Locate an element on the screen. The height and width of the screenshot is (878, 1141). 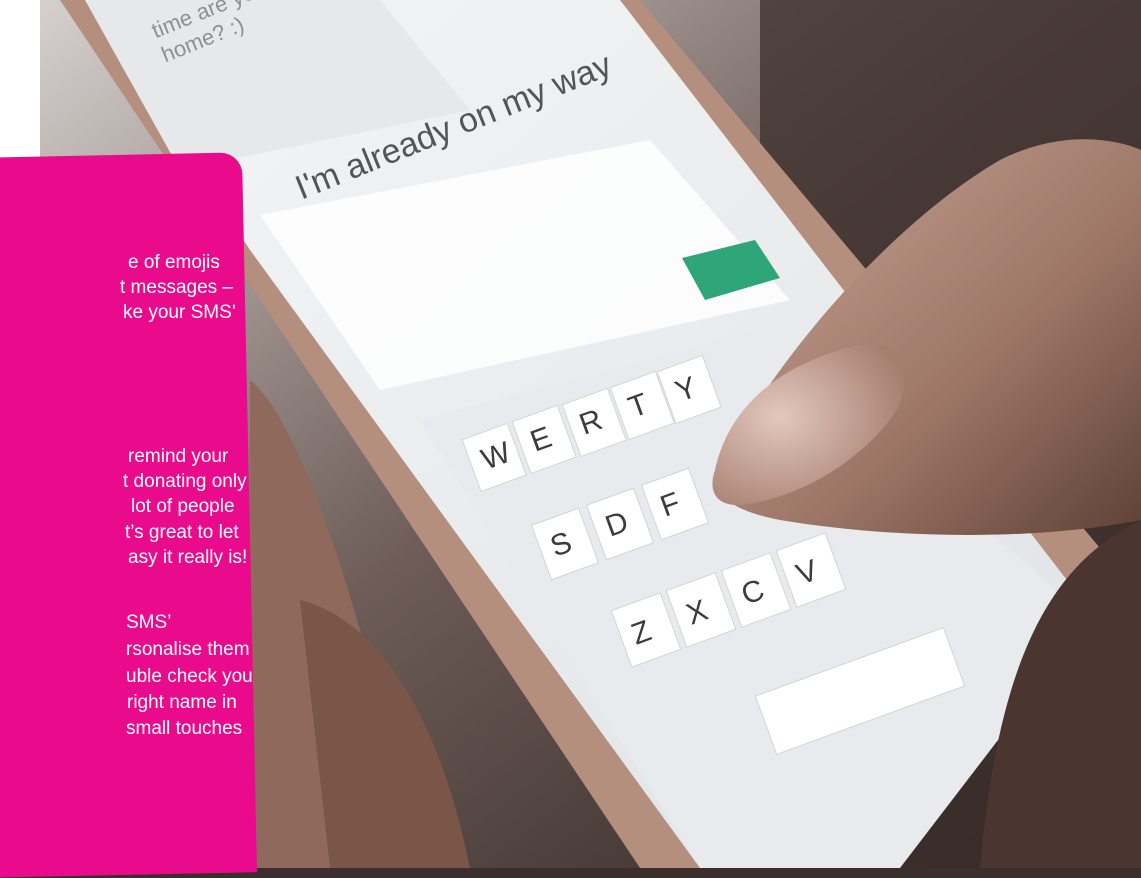
key-y: Y is located at coordinates (686, 390).